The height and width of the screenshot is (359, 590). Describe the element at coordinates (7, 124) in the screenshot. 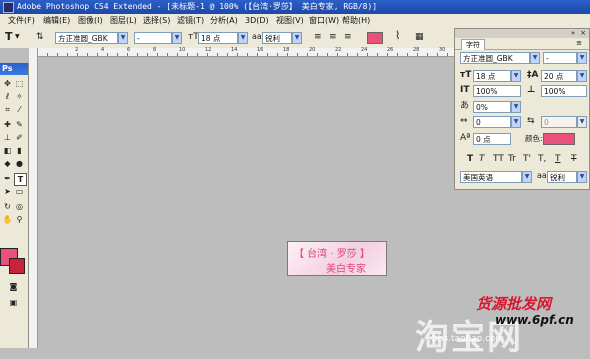

I see `healing-brush-tool-icon: ✚` at that location.